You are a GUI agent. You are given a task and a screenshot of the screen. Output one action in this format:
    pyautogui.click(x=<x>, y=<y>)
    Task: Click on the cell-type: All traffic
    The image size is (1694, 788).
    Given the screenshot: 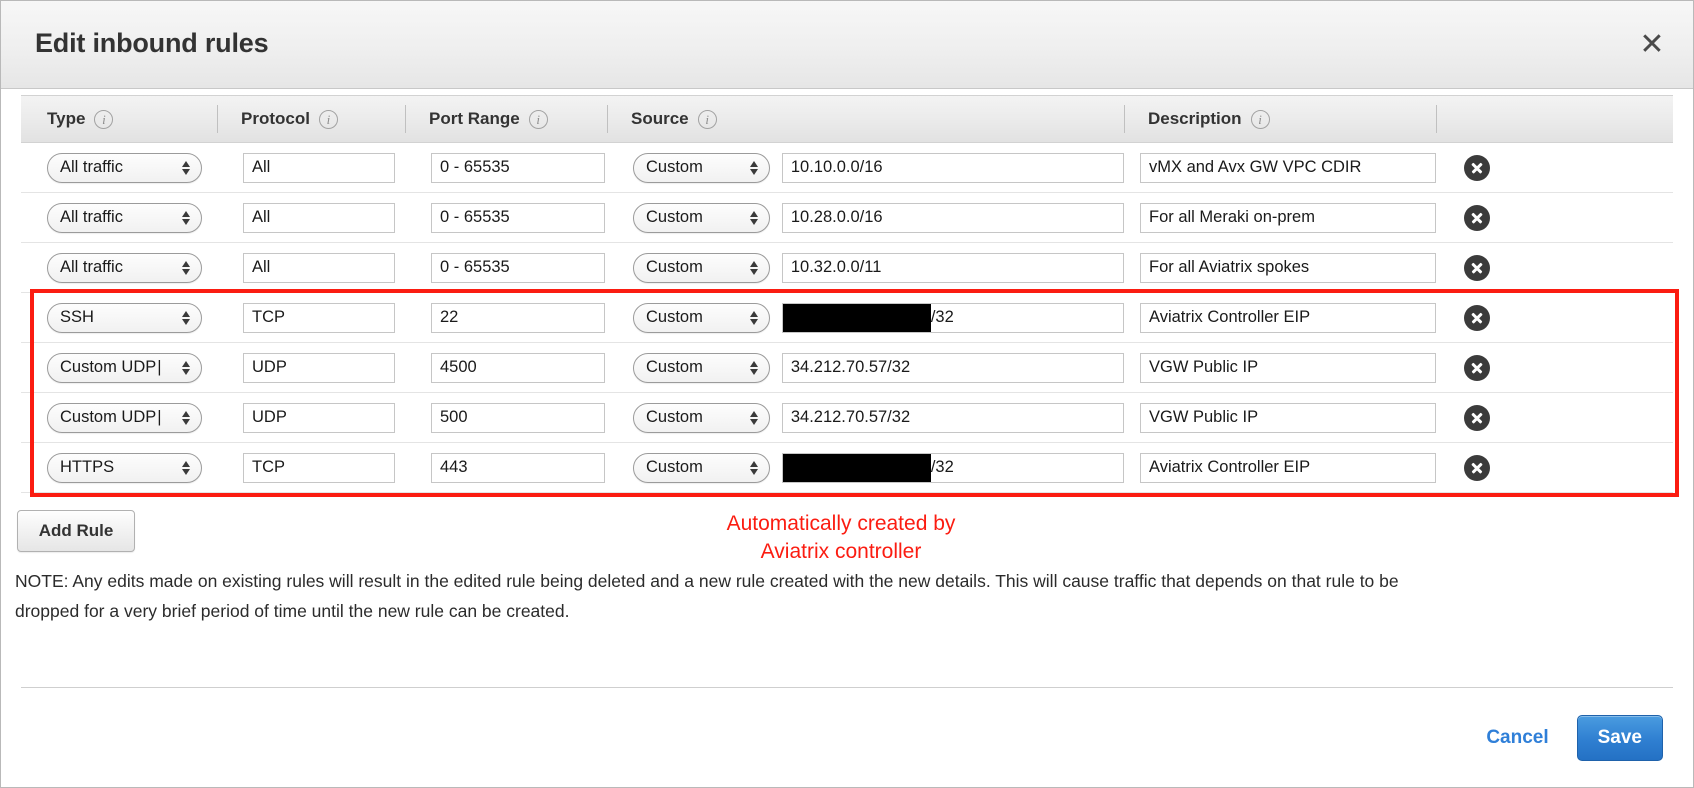 What is the action you would take?
    pyautogui.click(x=119, y=217)
    